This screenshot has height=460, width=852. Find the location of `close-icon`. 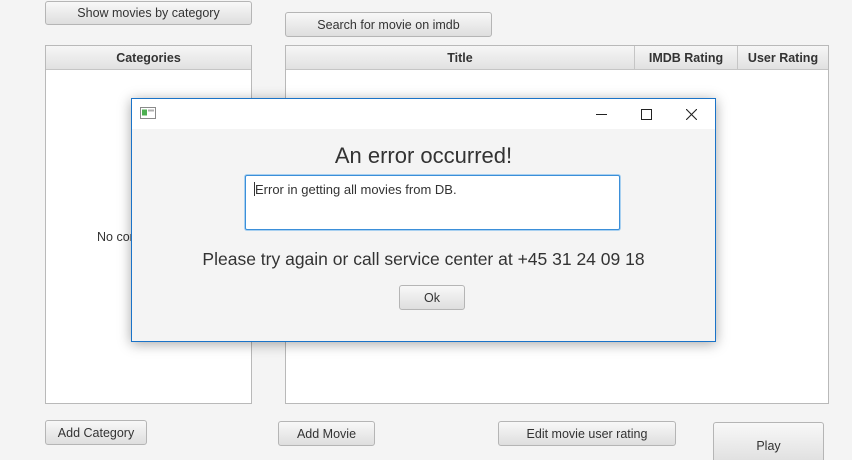

close-icon is located at coordinates (691, 114).